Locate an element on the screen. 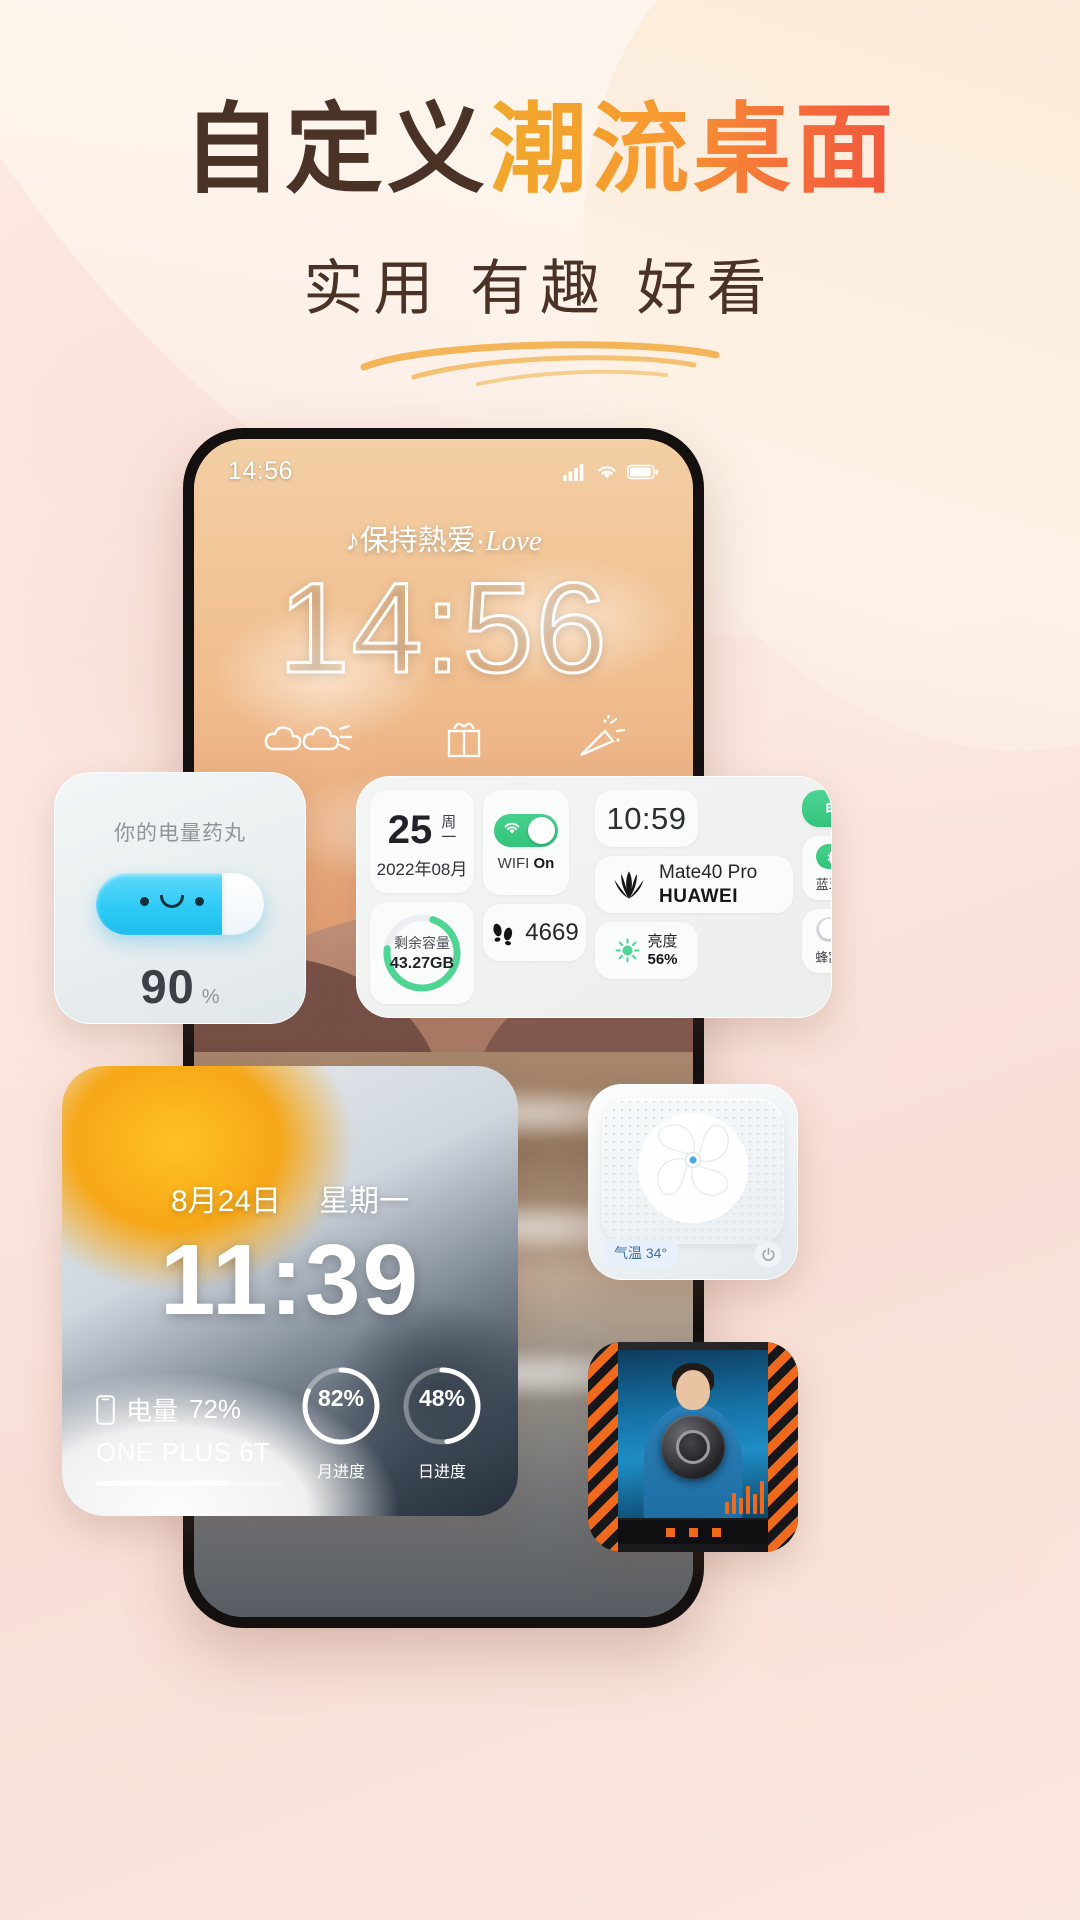 Image resolution: width=1080 pixels, height=1920 pixels. battery-pill-unit: % is located at coordinates (210, 997).